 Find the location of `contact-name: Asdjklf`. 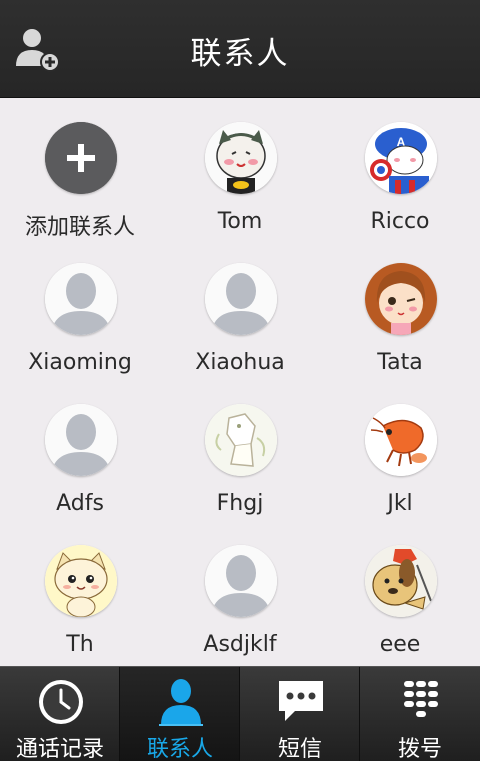

contact-name: Asdjklf is located at coordinates (240, 644).